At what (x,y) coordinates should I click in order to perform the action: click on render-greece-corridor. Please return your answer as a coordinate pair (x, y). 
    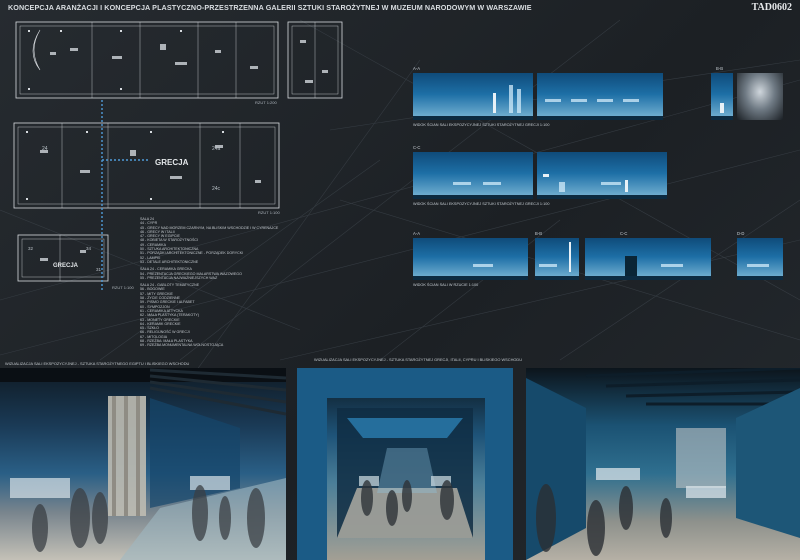
    Looking at the image, I should click on (663, 464).